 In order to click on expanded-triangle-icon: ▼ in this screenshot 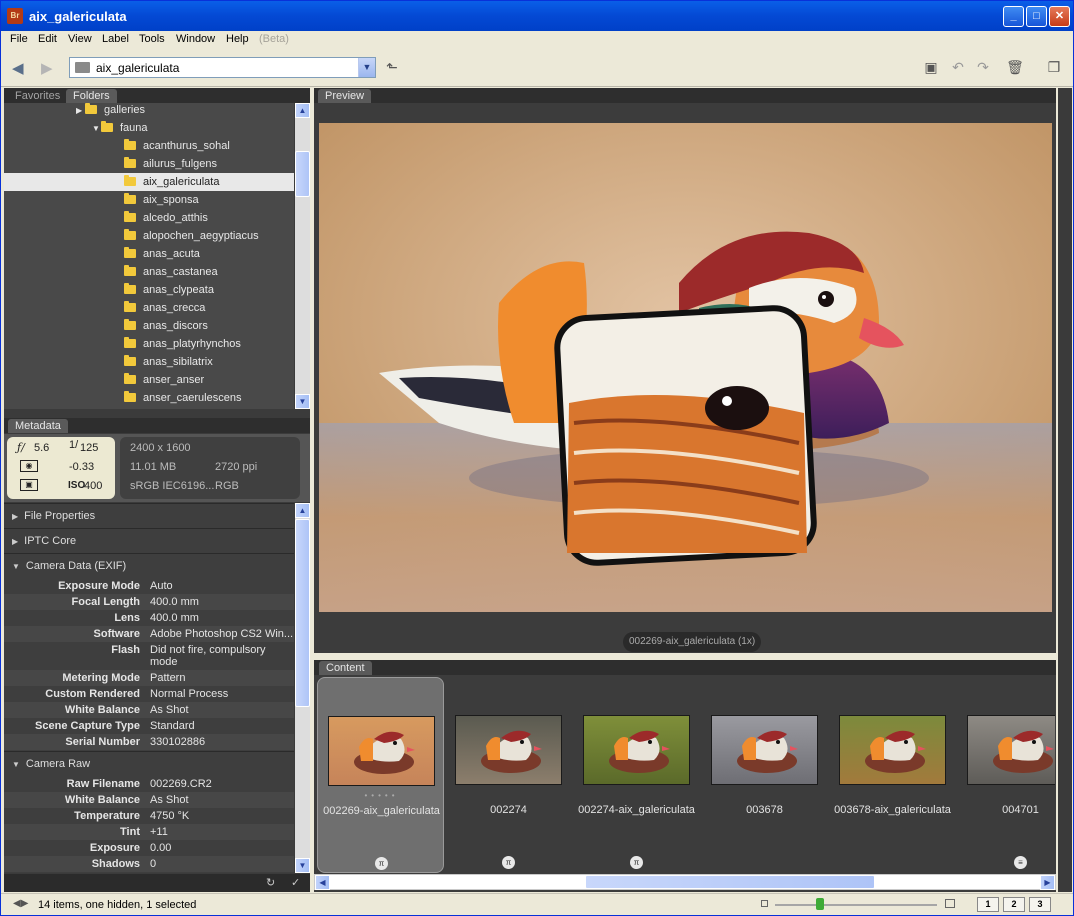, I will do `click(96, 129)`.